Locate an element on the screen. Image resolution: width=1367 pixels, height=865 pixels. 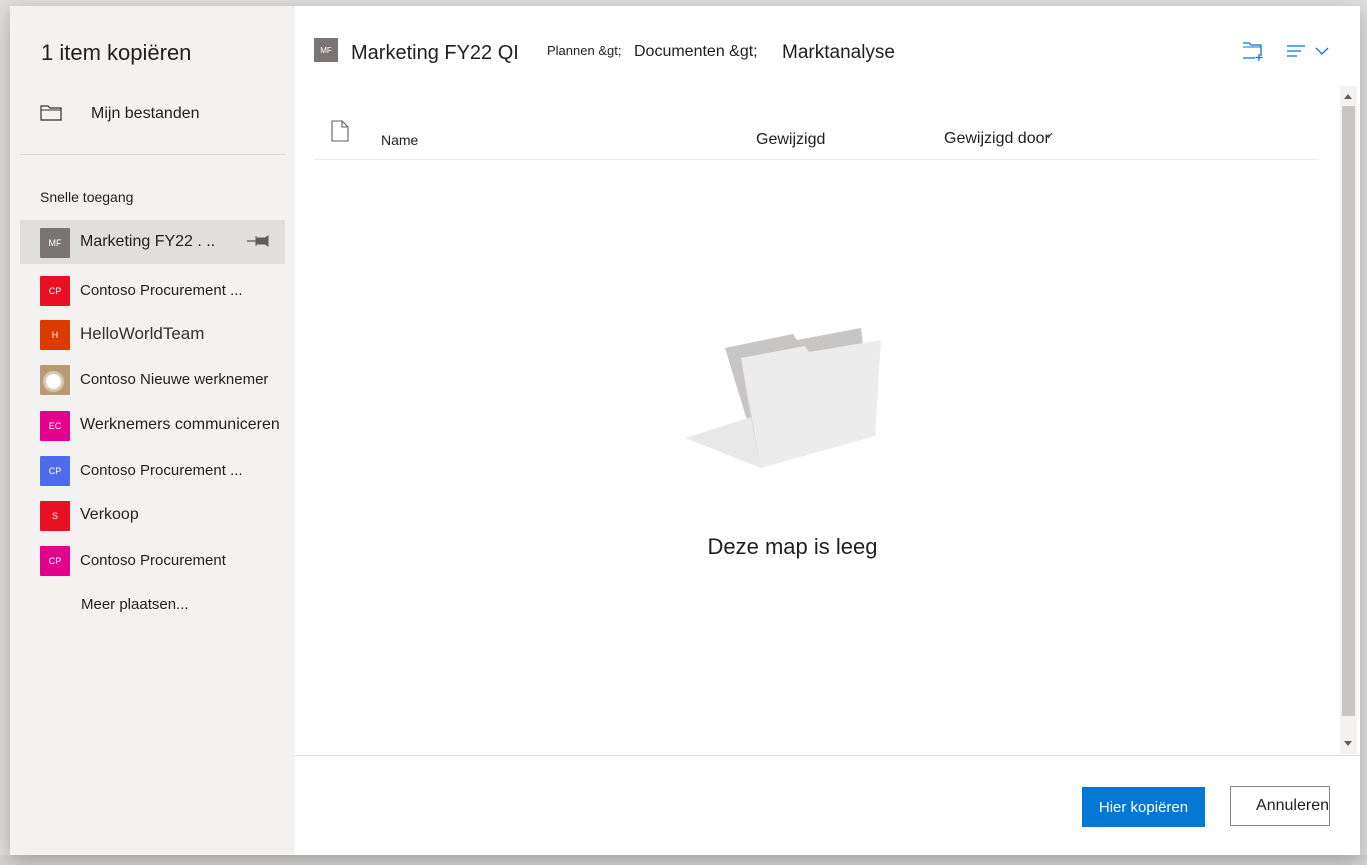
site-item-marketing: MF Marketing FY22 . .. is located at coordinates (152, 242).